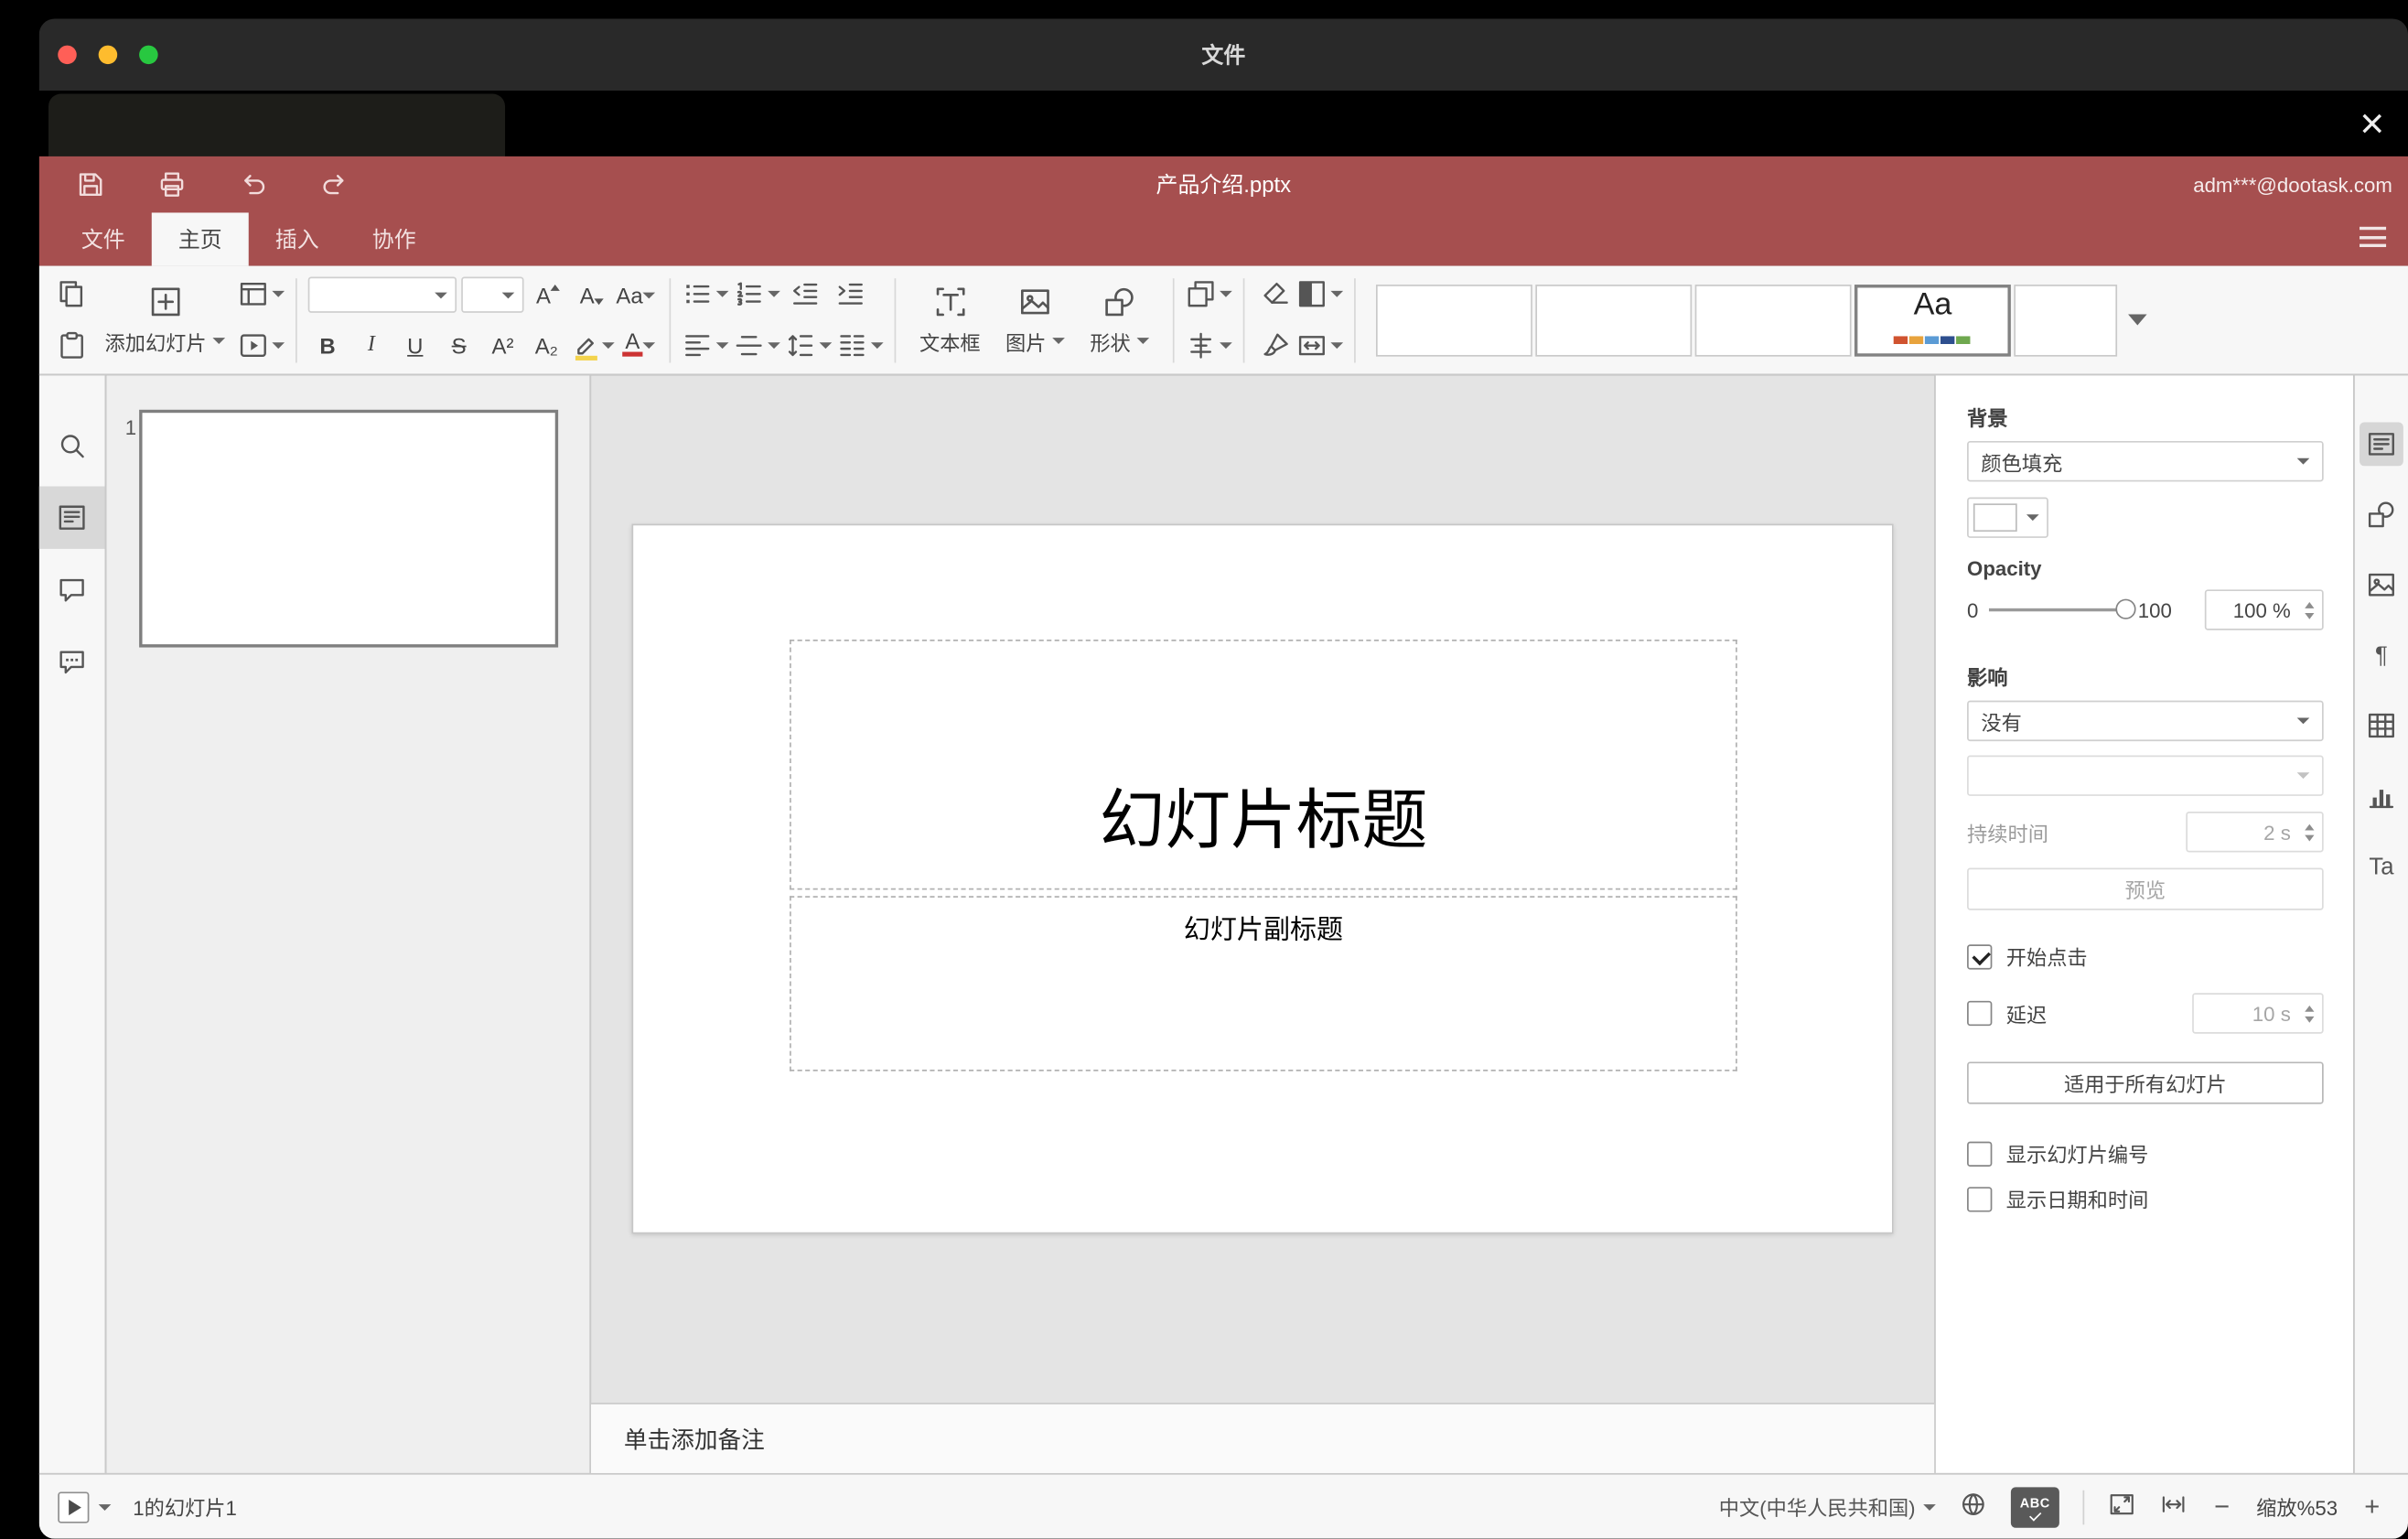  I want to click on subscript-button: A₂, so click(546, 344).